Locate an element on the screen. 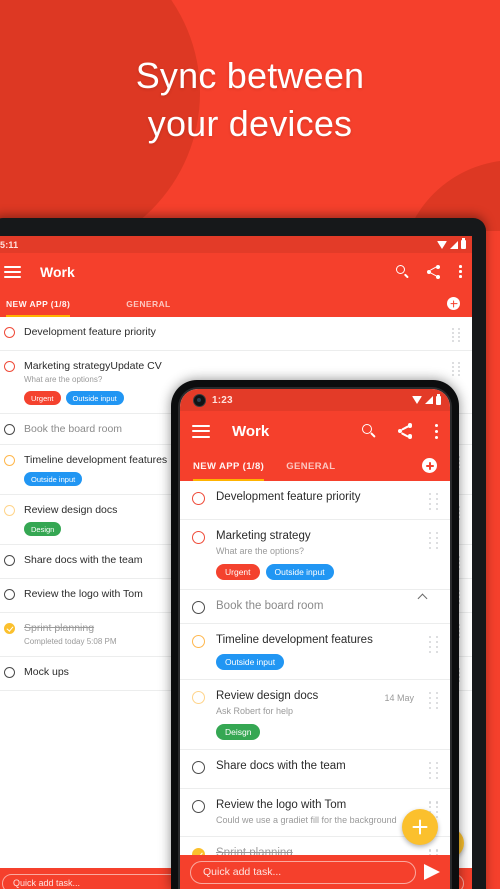 The image size is (500, 889). task-tag: Deisgn is located at coordinates (238, 732).